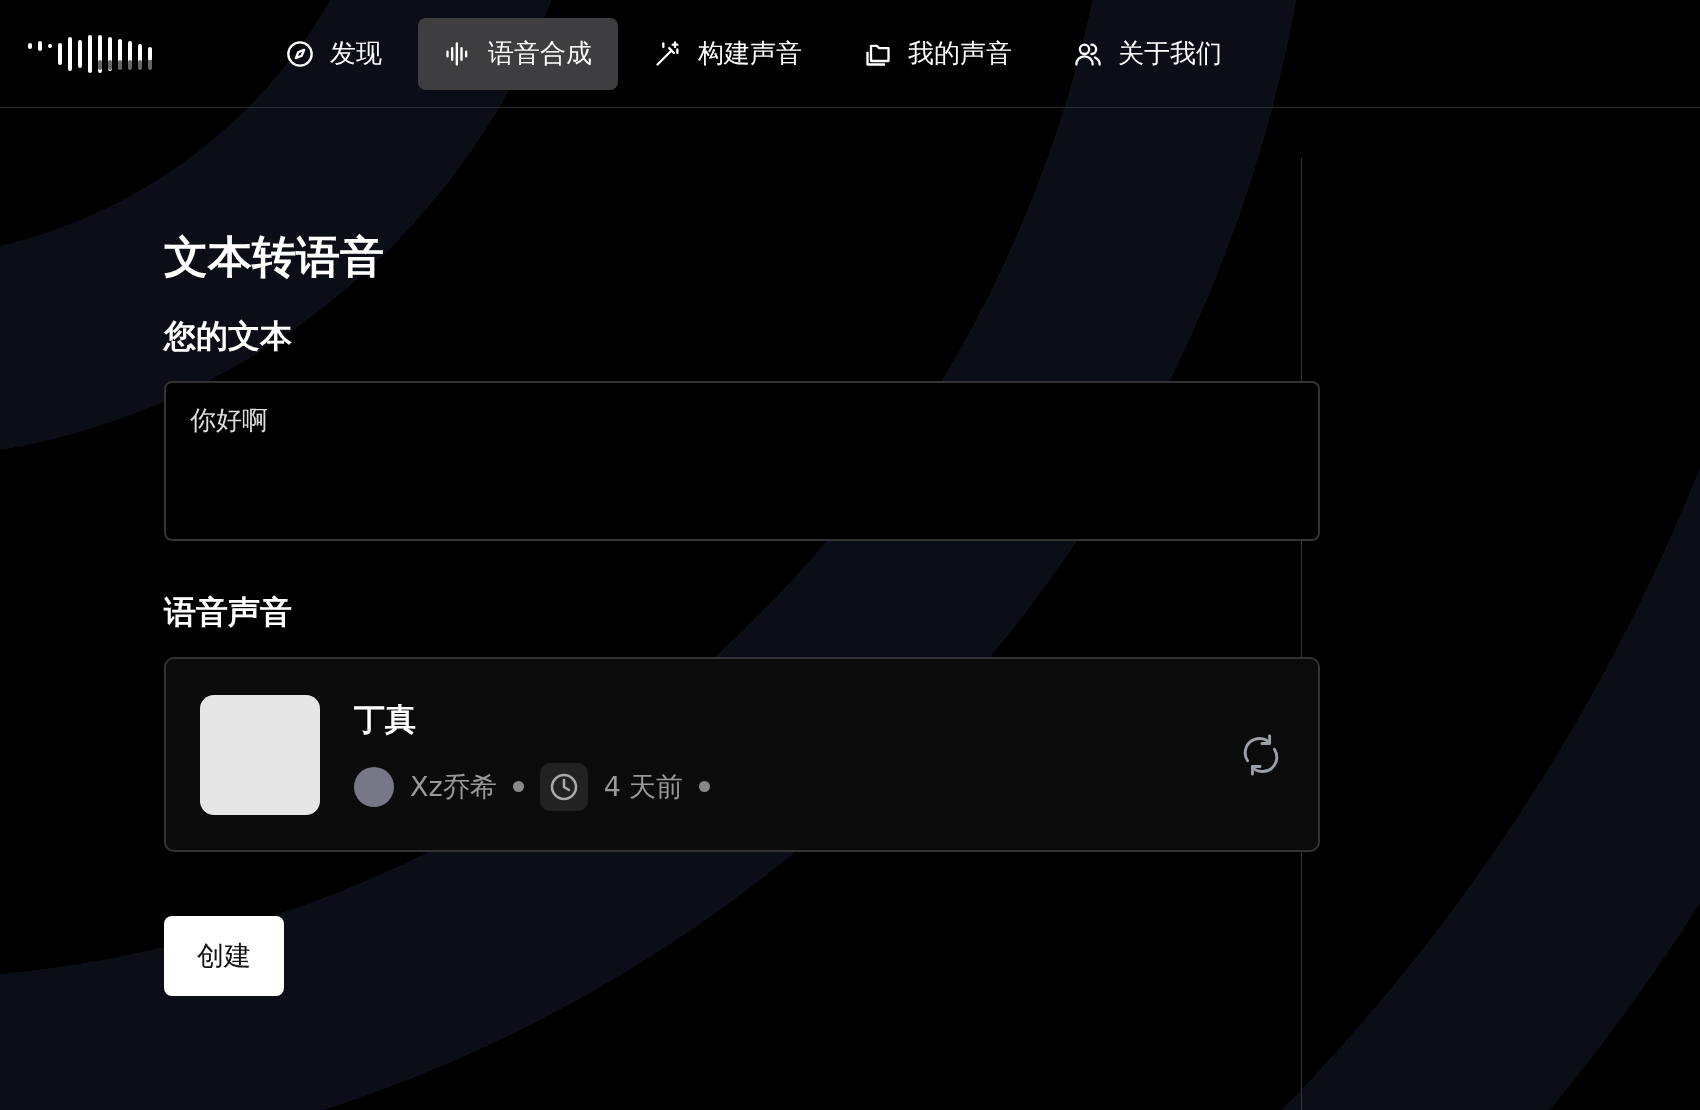  I want to click on text-input-field: 你好啊, so click(742, 461).